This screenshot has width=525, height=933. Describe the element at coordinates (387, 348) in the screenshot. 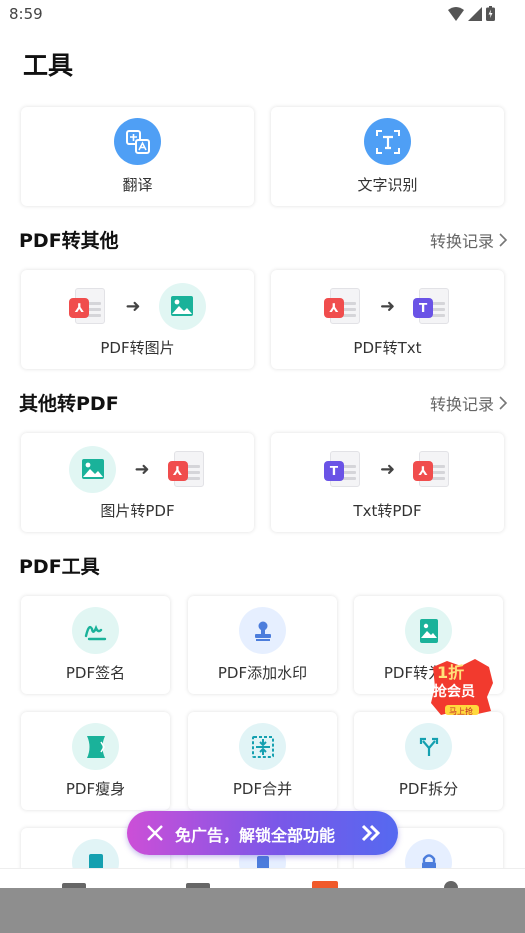

I see `pdf-to-txt-label: PDF转Txt` at that location.